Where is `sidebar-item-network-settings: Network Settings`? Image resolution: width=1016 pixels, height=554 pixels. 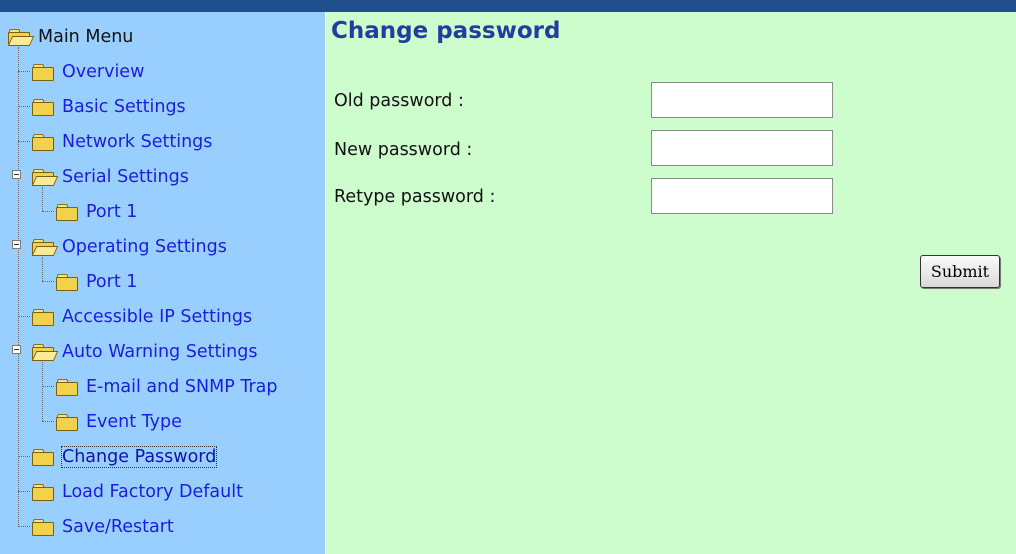 sidebar-item-network-settings: Network Settings is located at coordinates (122, 141).